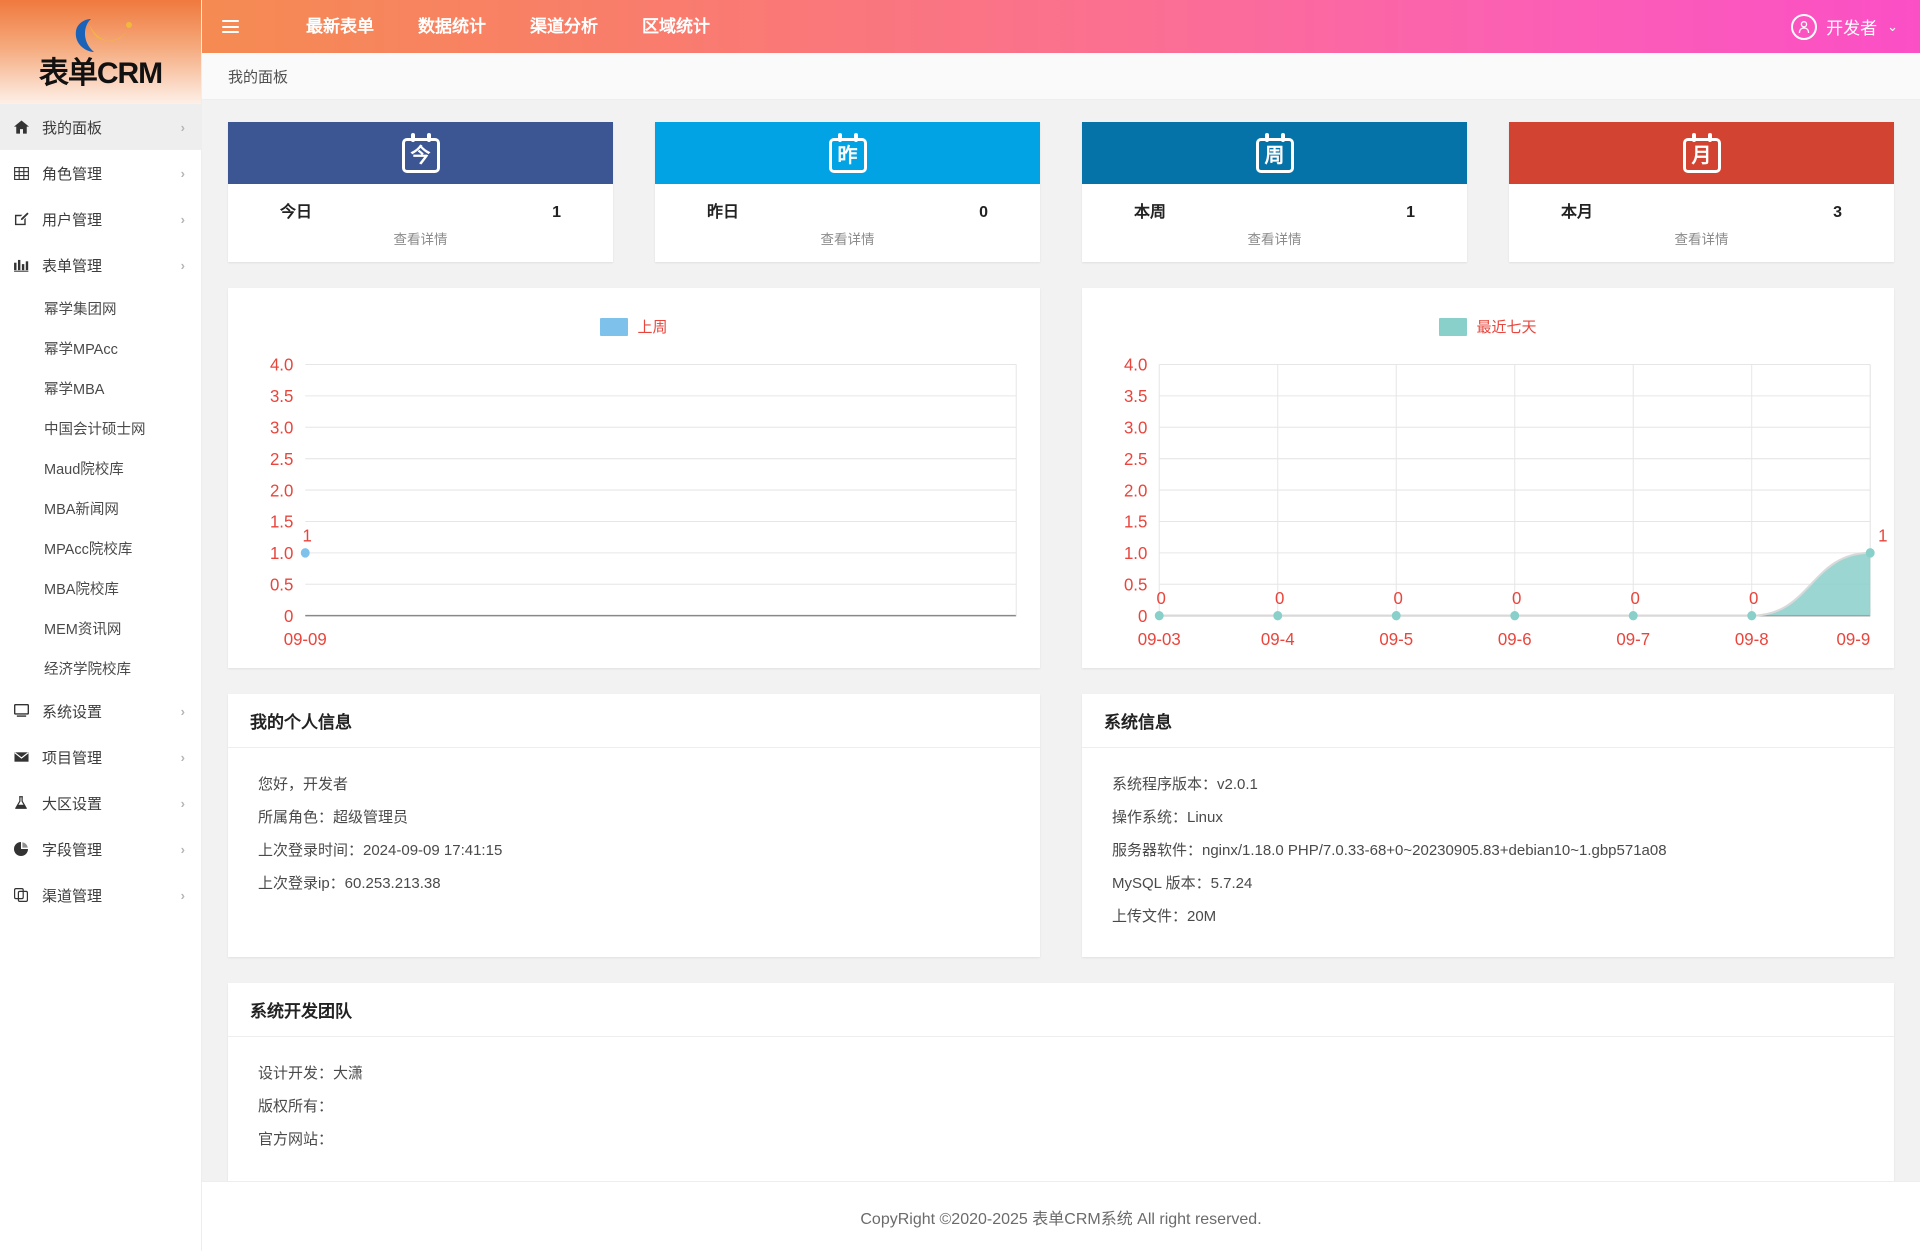 The image size is (1920, 1251). I want to click on sidebar-item-region-settings: 大区设置 ›, so click(100, 803).